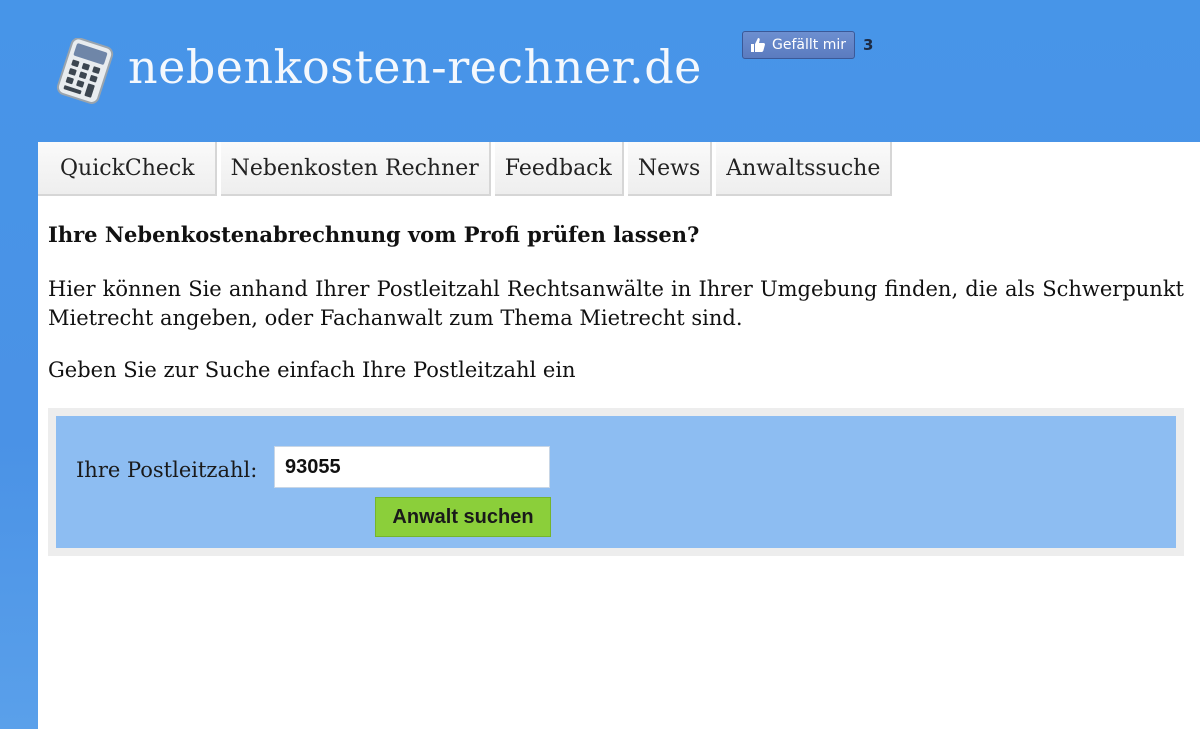 The height and width of the screenshot is (729, 1200). I want to click on facebook-like-widget: Gefällt mir 3, so click(807, 45).